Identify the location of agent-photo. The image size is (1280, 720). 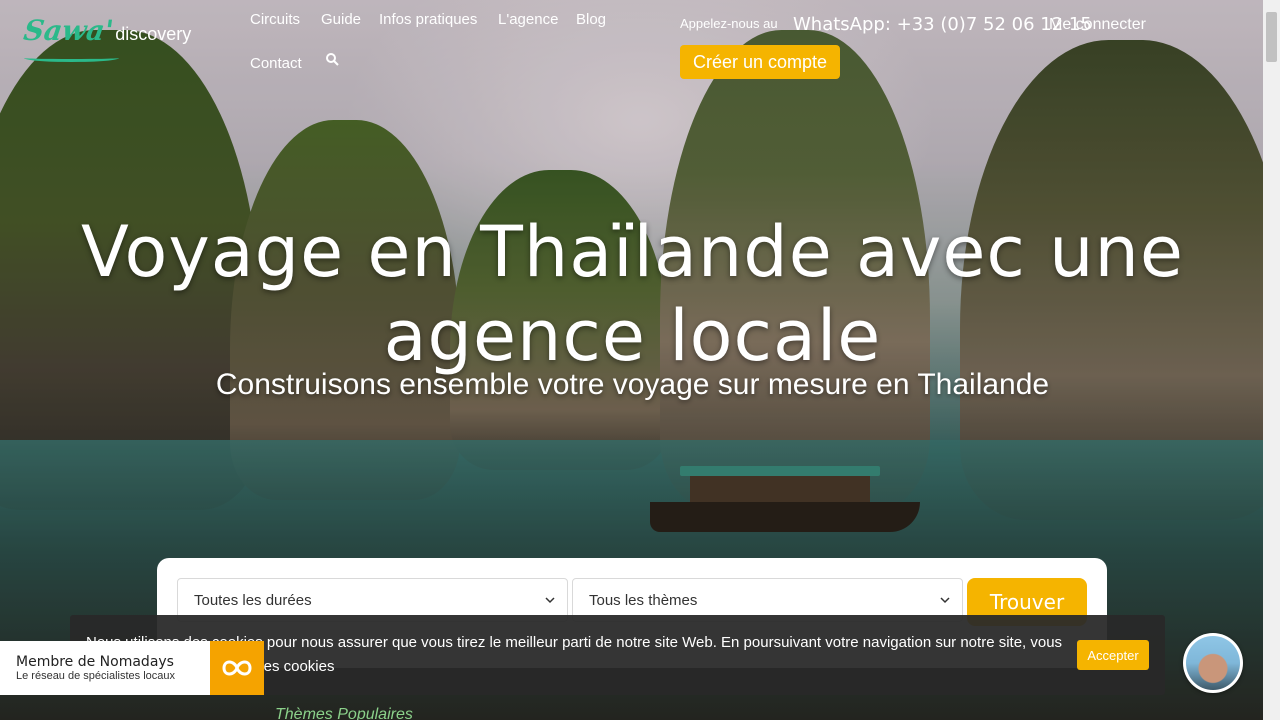
(1213, 663).